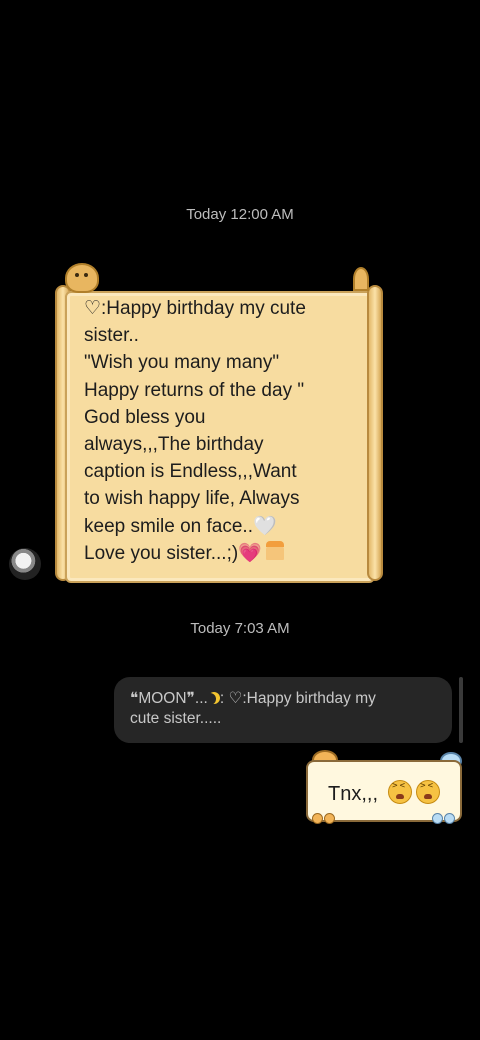 This screenshot has height=1040, width=480. Describe the element at coordinates (240, 214) in the screenshot. I see `timestamp: Today 12:00 AM` at that location.